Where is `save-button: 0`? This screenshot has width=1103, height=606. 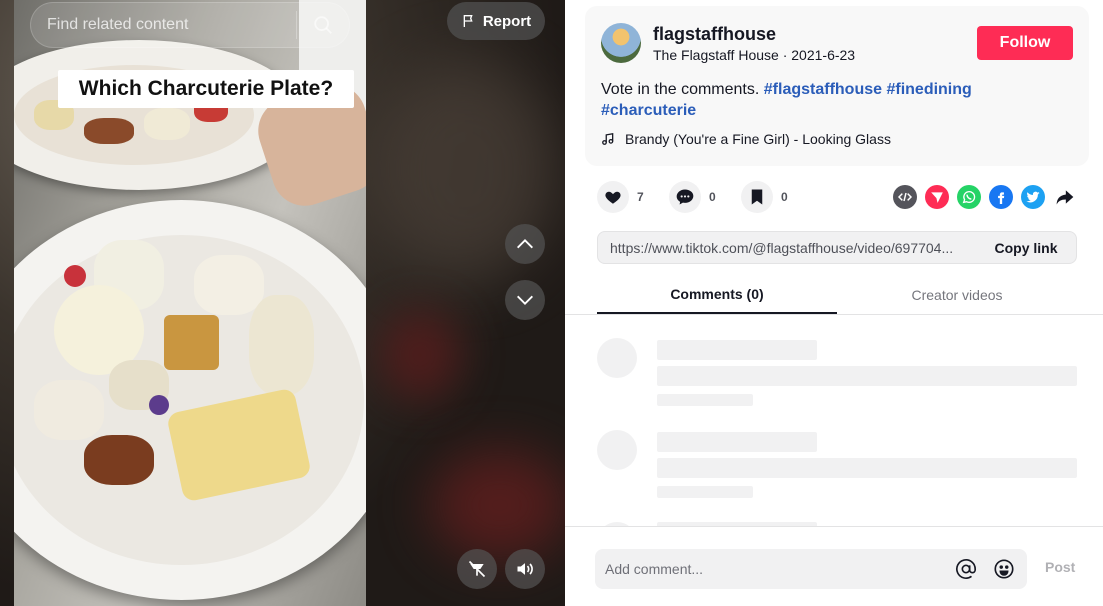
save-button: 0 is located at coordinates (770, 197).